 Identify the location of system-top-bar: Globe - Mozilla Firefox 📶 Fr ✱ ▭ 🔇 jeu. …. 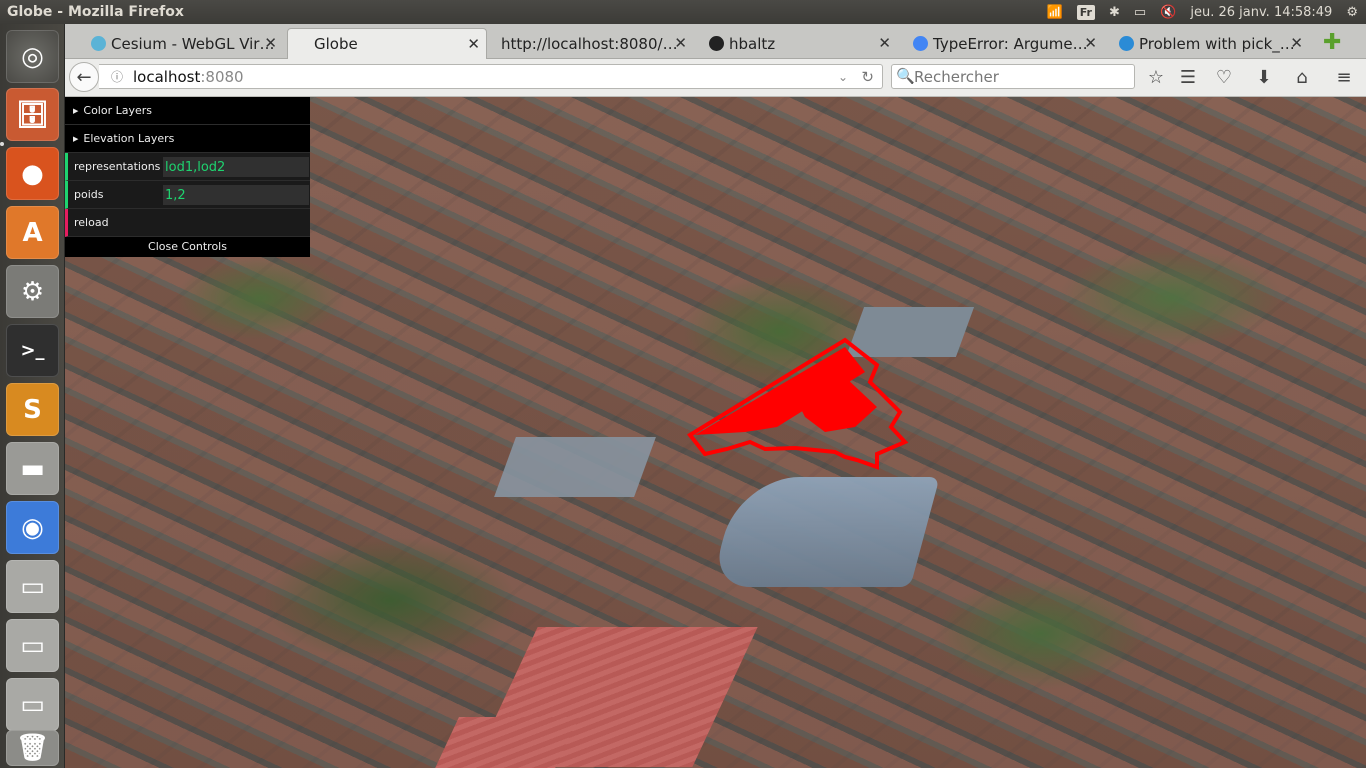
(683, 12).